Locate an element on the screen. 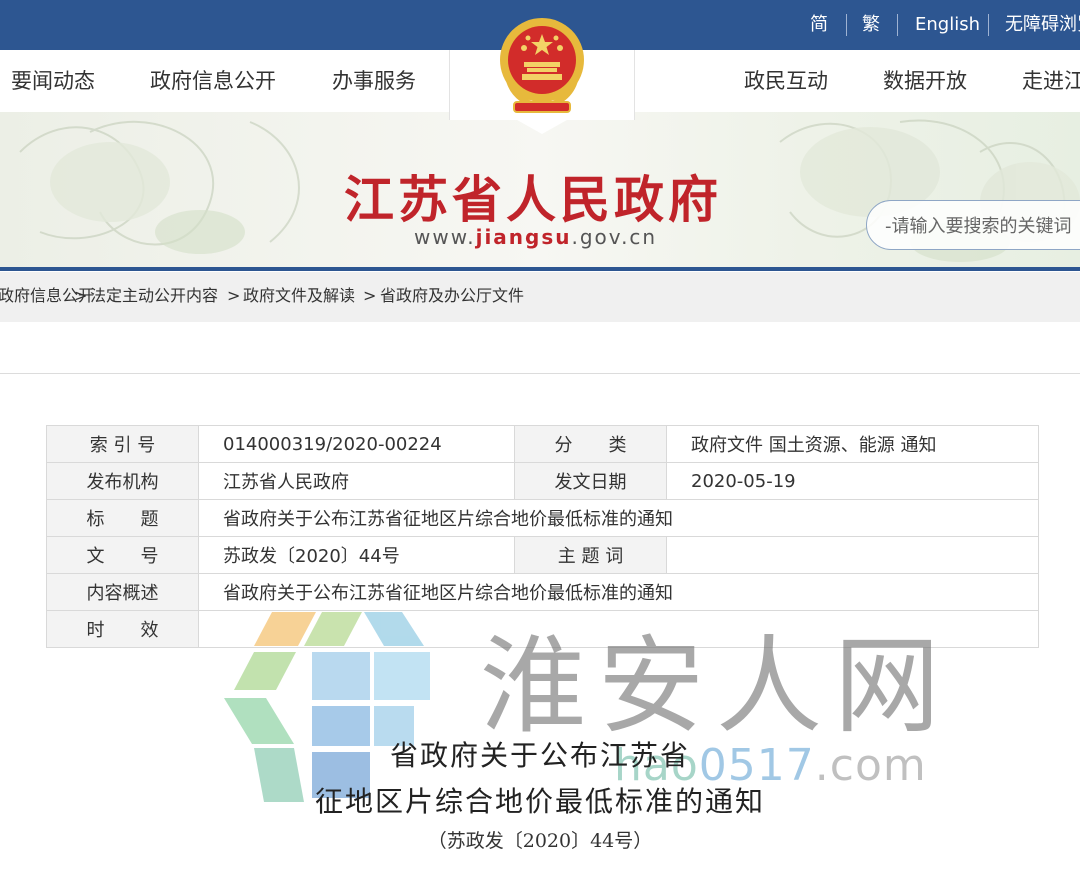 The height and width of the screenshot is (884, 1080). value-issue-date: 2020-05-19 is located at coordinates (852, 481).